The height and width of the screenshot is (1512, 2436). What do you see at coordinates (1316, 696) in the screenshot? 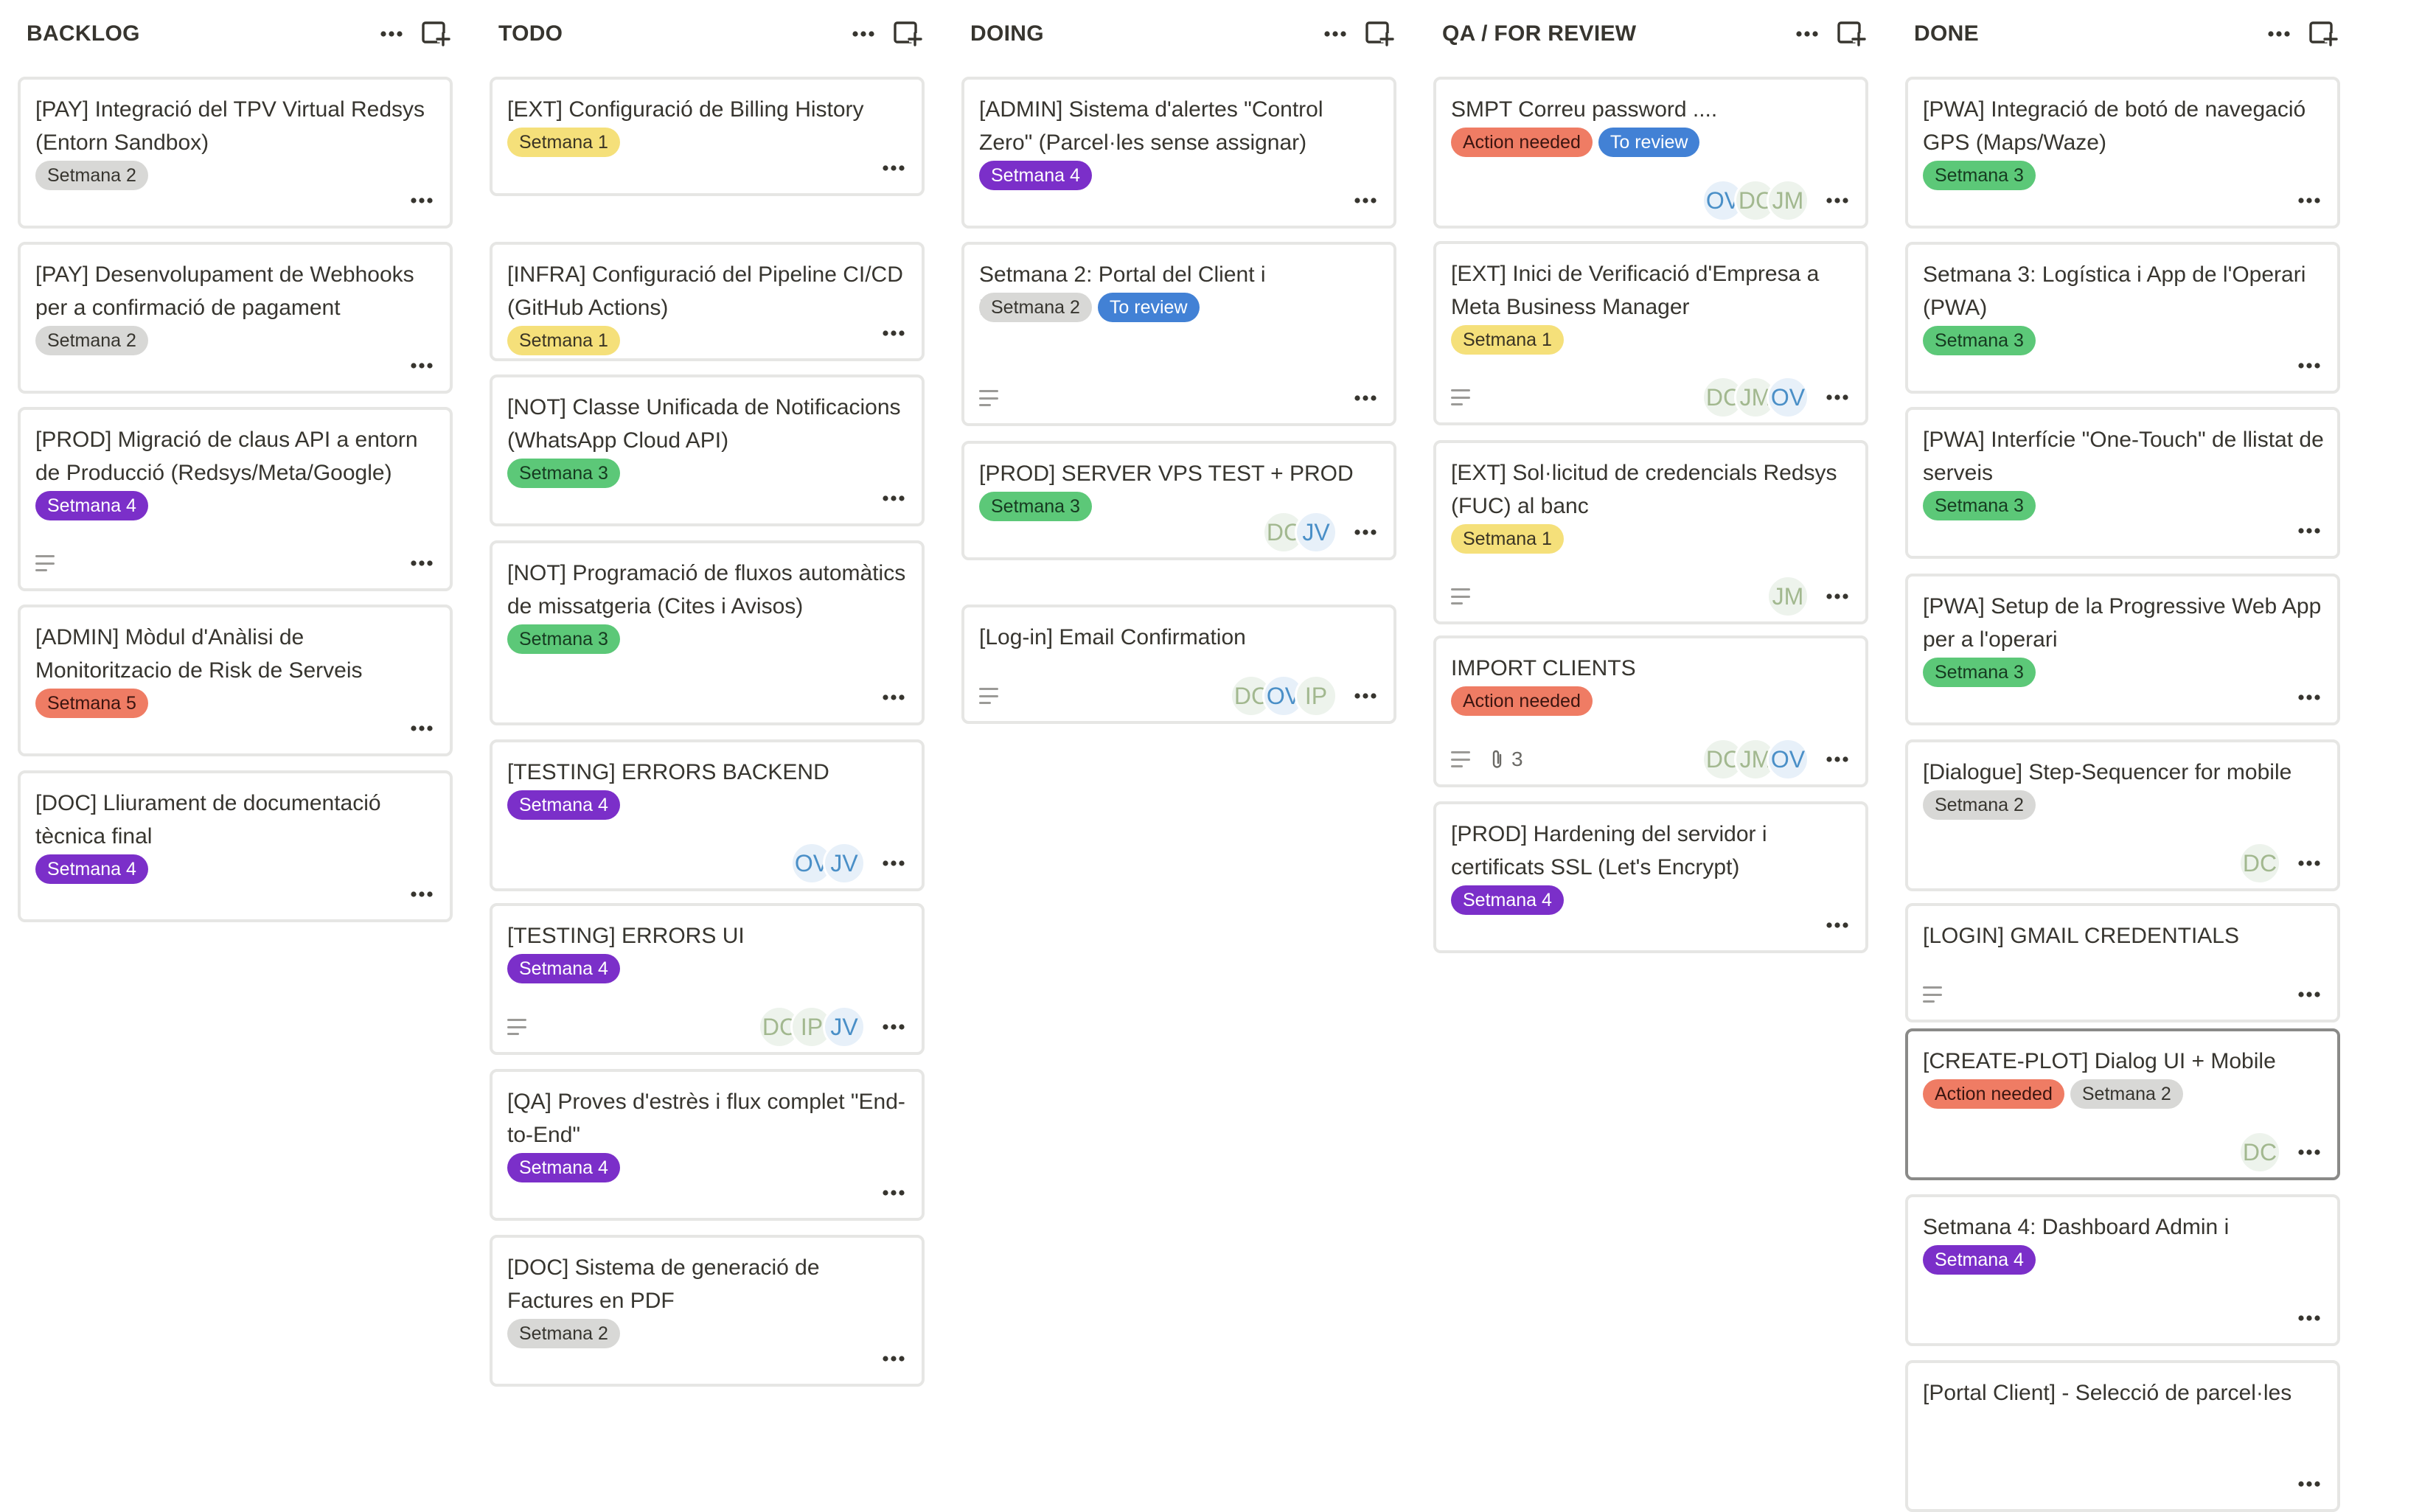
I see `avatar: IP` at bounding box center [1316, 696].